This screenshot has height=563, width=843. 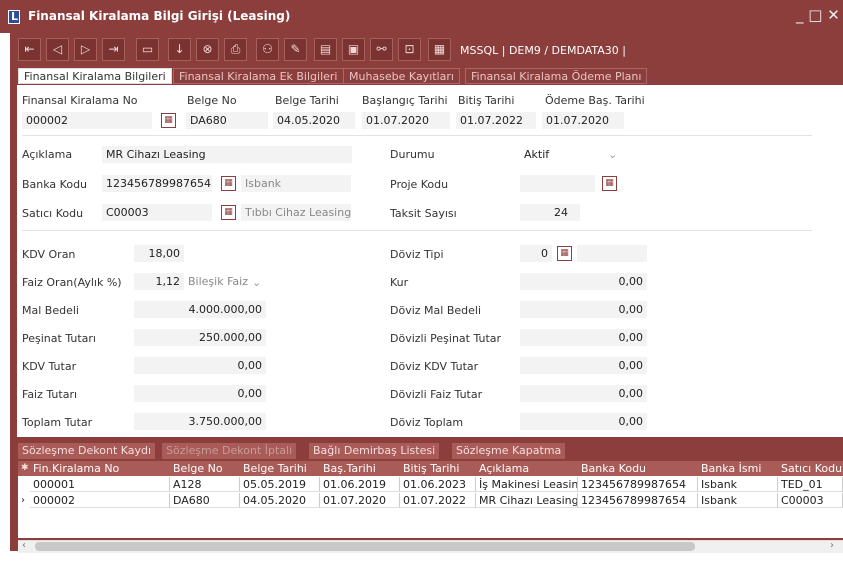 What do you see at coordinates (228, 212) in the screenshot?
I see `satici-lookup-icon: ▦` at bounding box center [228, 212].